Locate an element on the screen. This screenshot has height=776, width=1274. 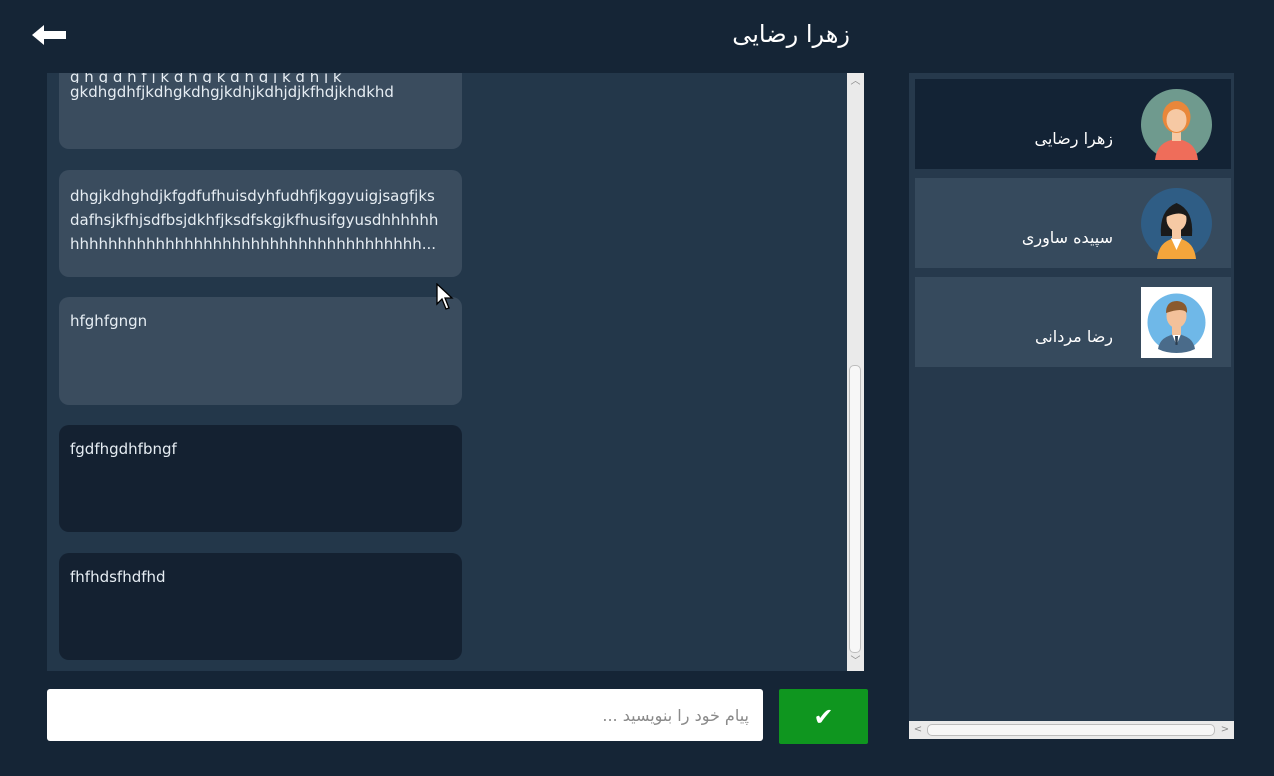
message-bubble: fhfhdsfhdfhd is located at coordinates (260, 606).